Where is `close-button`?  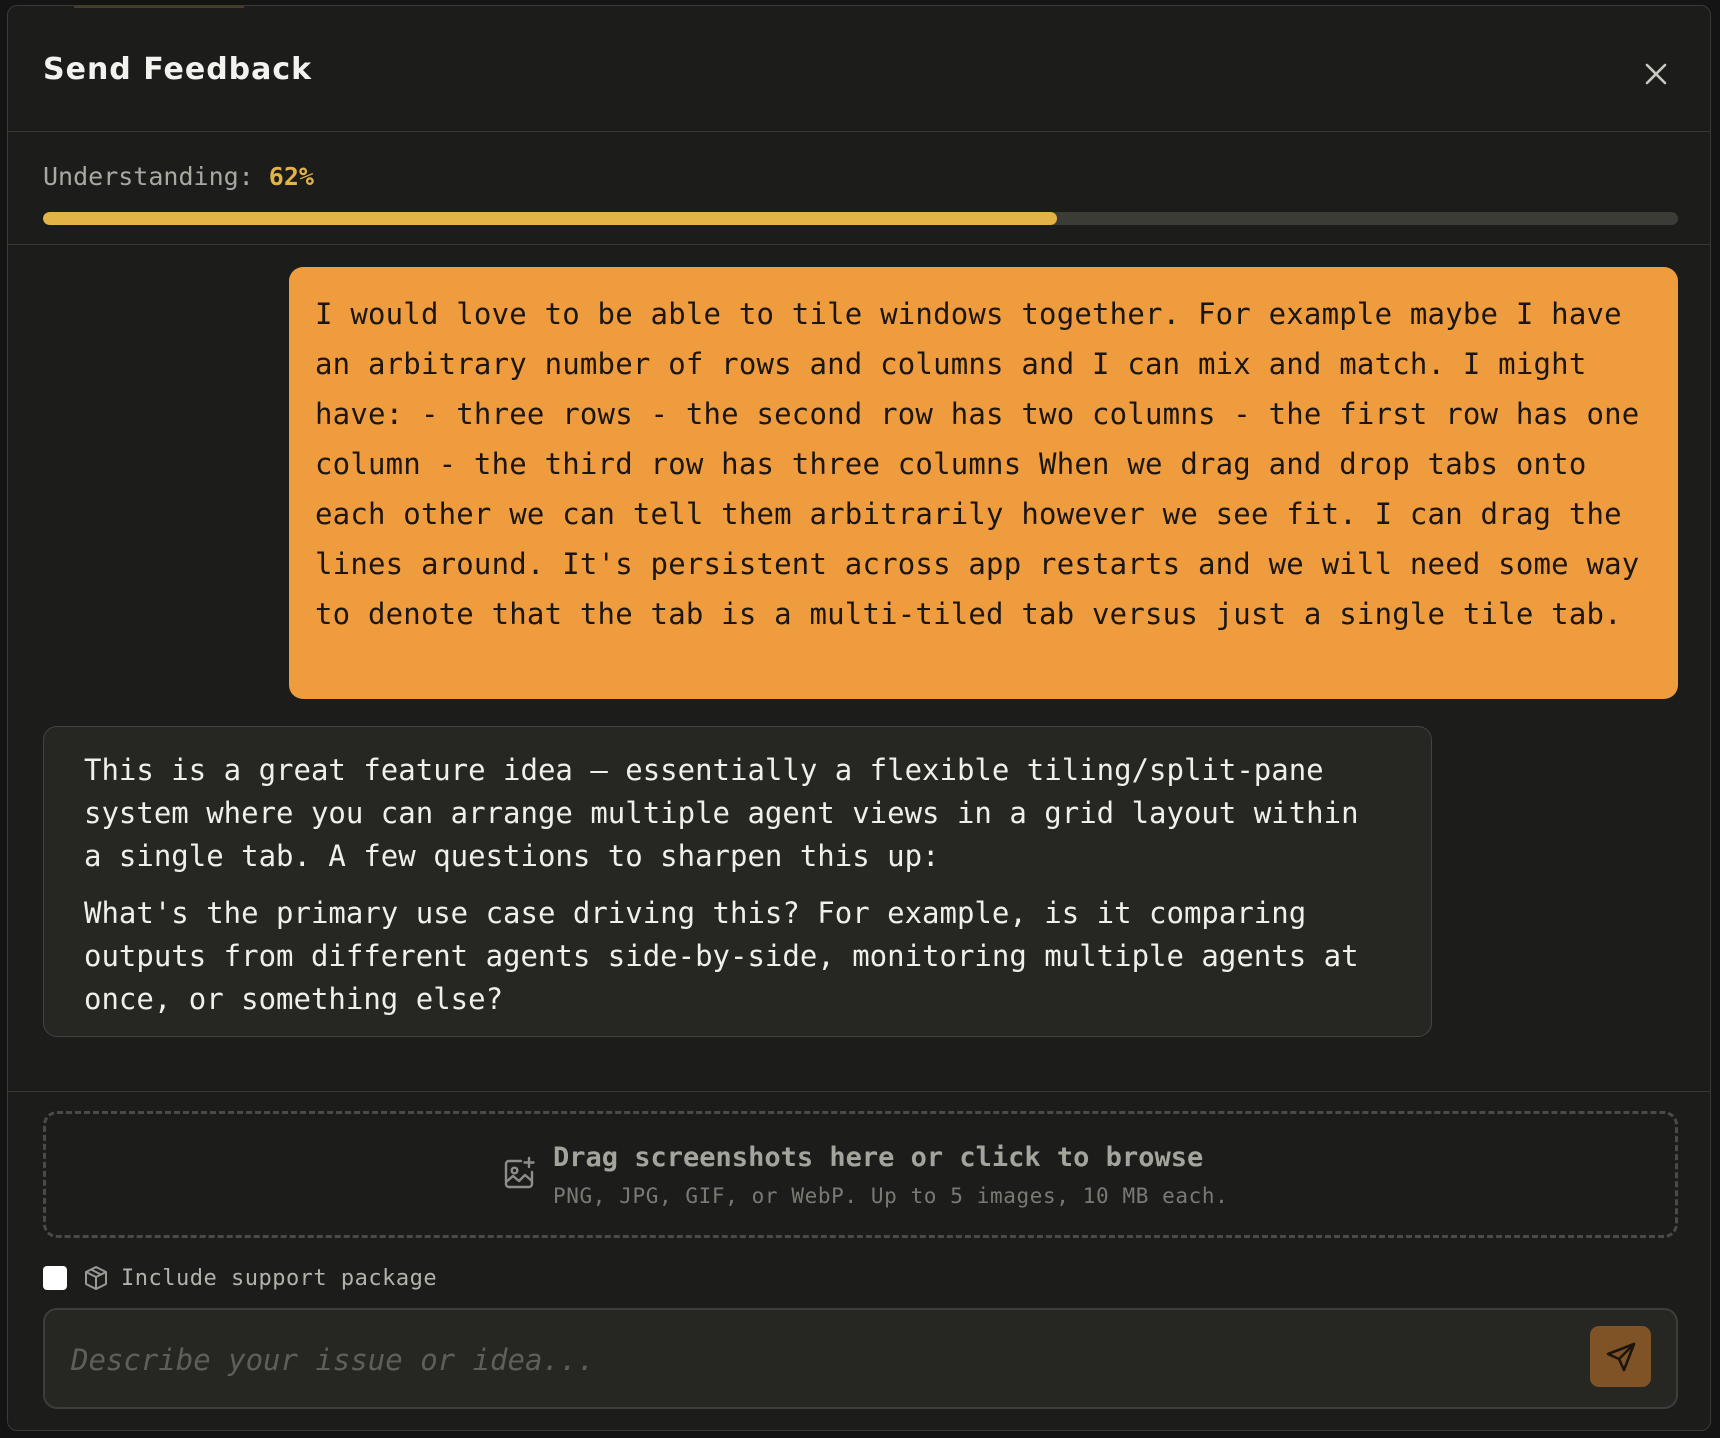
close-button is located at coordinates (1656, 74).